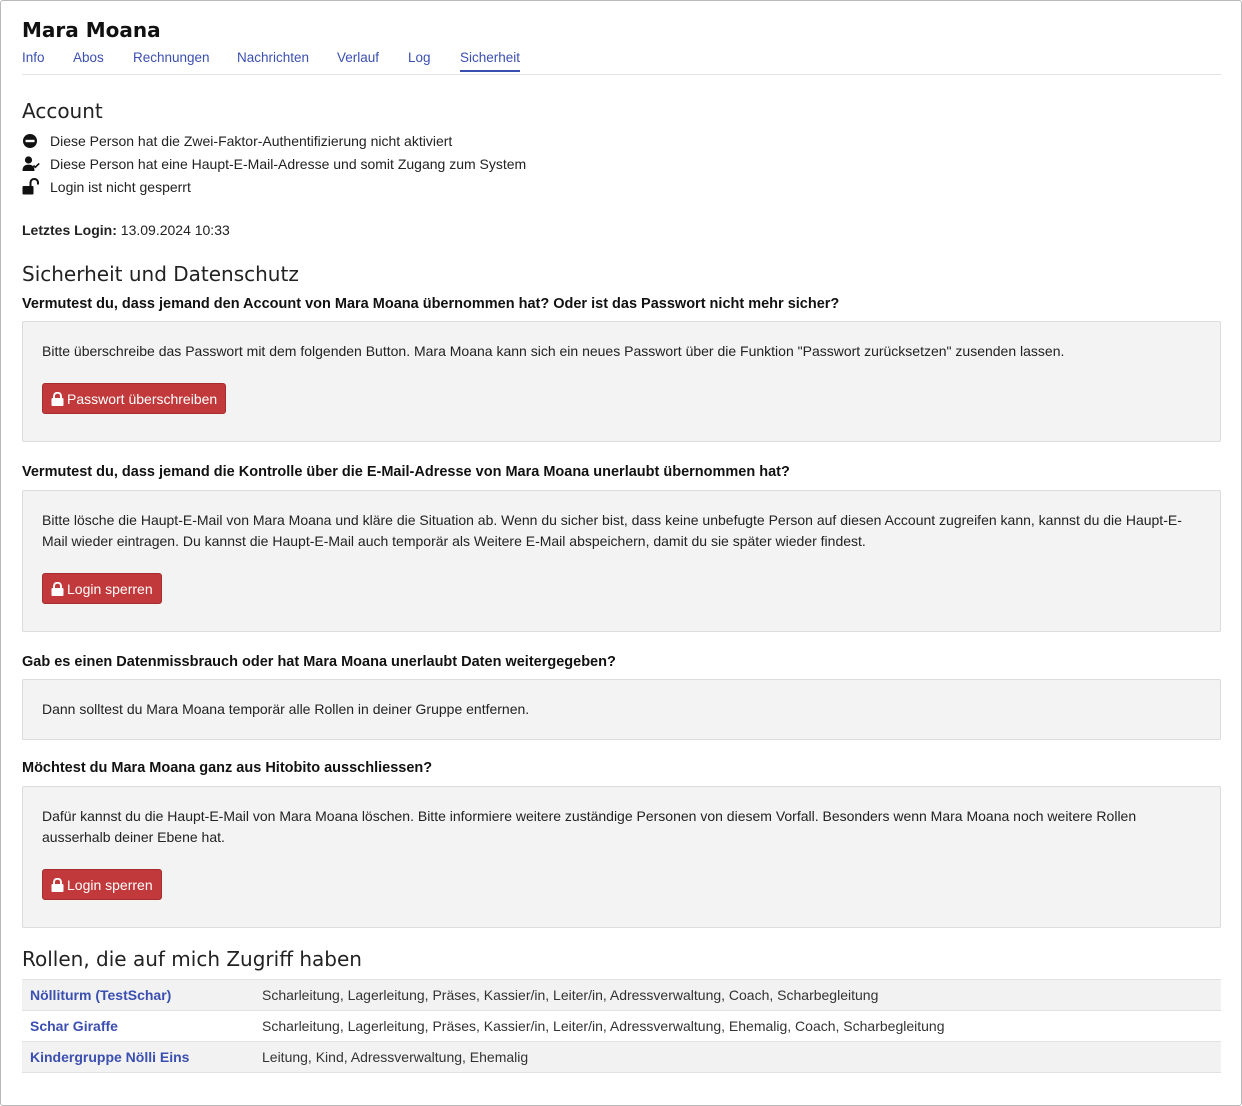 Image resolution: width=1242 pixels, height=1106 pixels. I want to click on tab-log: Log, so click(419, 61).